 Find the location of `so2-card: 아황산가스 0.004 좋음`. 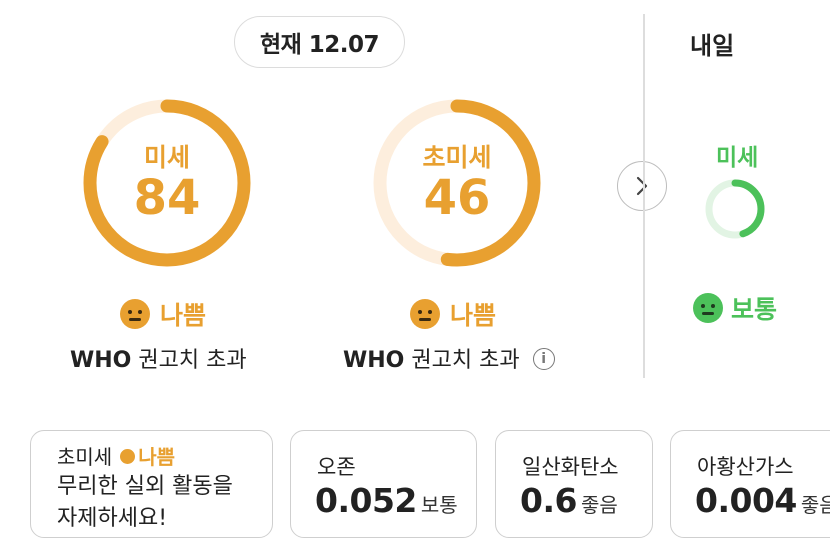

so2-card: 아황산가스 0.004 좋음 is located at coordinates (750, 484).